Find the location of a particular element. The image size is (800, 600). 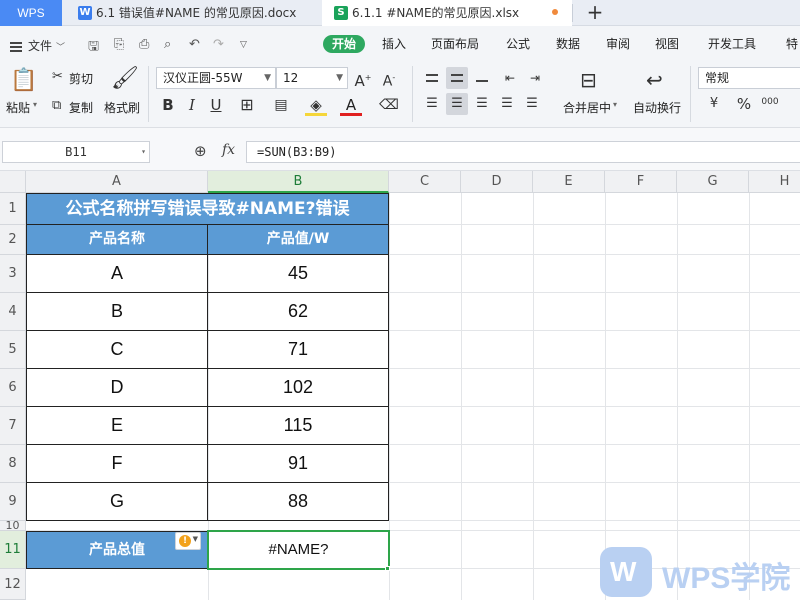

error-check-button: ! ▼ is located at coordinates (188, 541).